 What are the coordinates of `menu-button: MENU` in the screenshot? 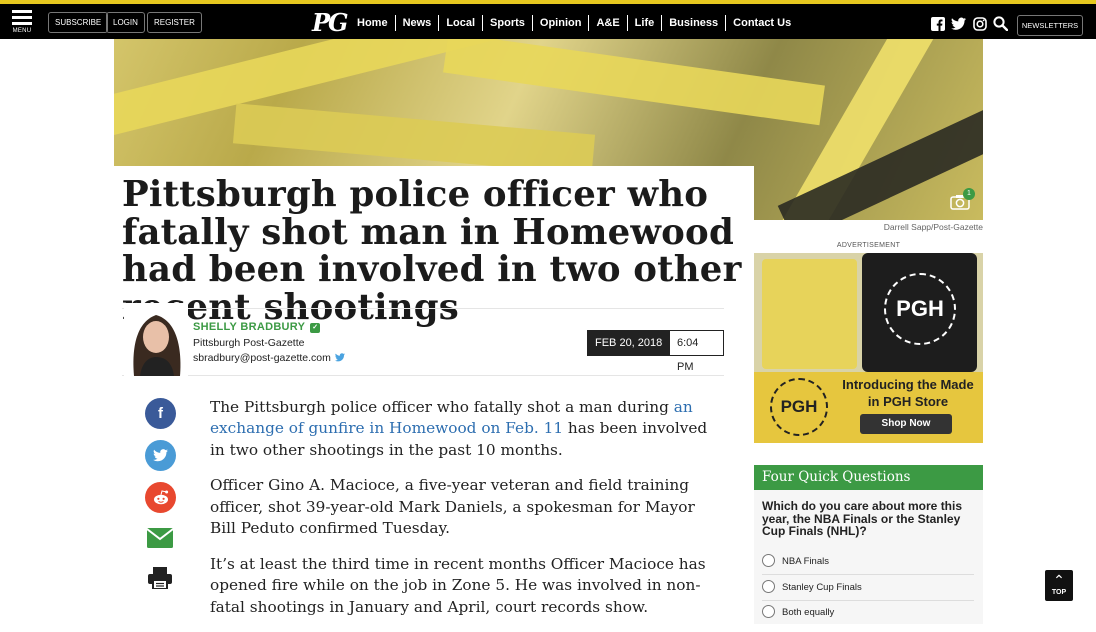 It's located at (22, 23).